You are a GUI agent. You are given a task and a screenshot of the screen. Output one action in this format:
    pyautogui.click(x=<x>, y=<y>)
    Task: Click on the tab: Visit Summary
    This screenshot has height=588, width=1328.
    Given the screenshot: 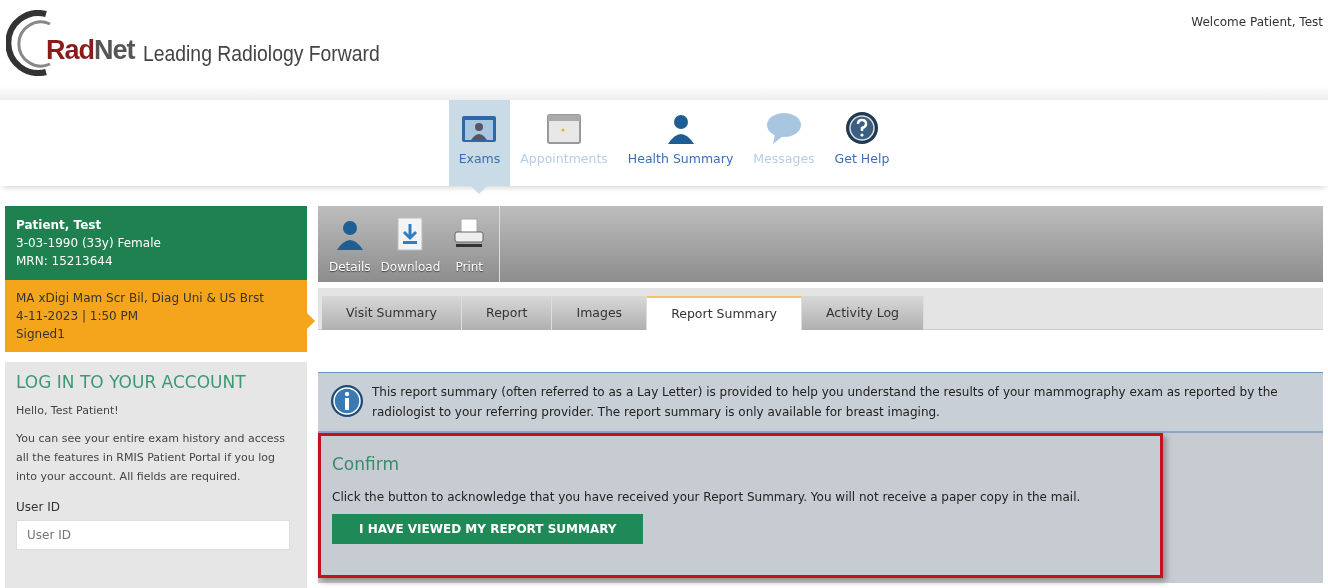 What is the action you would take?
    pyautogui.click(x=392, y=313)
    